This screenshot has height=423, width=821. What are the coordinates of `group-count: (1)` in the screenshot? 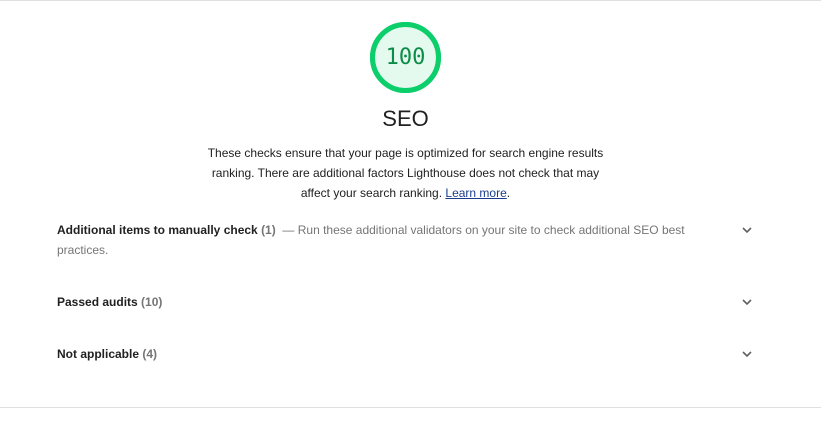 It's located at (268, 230).